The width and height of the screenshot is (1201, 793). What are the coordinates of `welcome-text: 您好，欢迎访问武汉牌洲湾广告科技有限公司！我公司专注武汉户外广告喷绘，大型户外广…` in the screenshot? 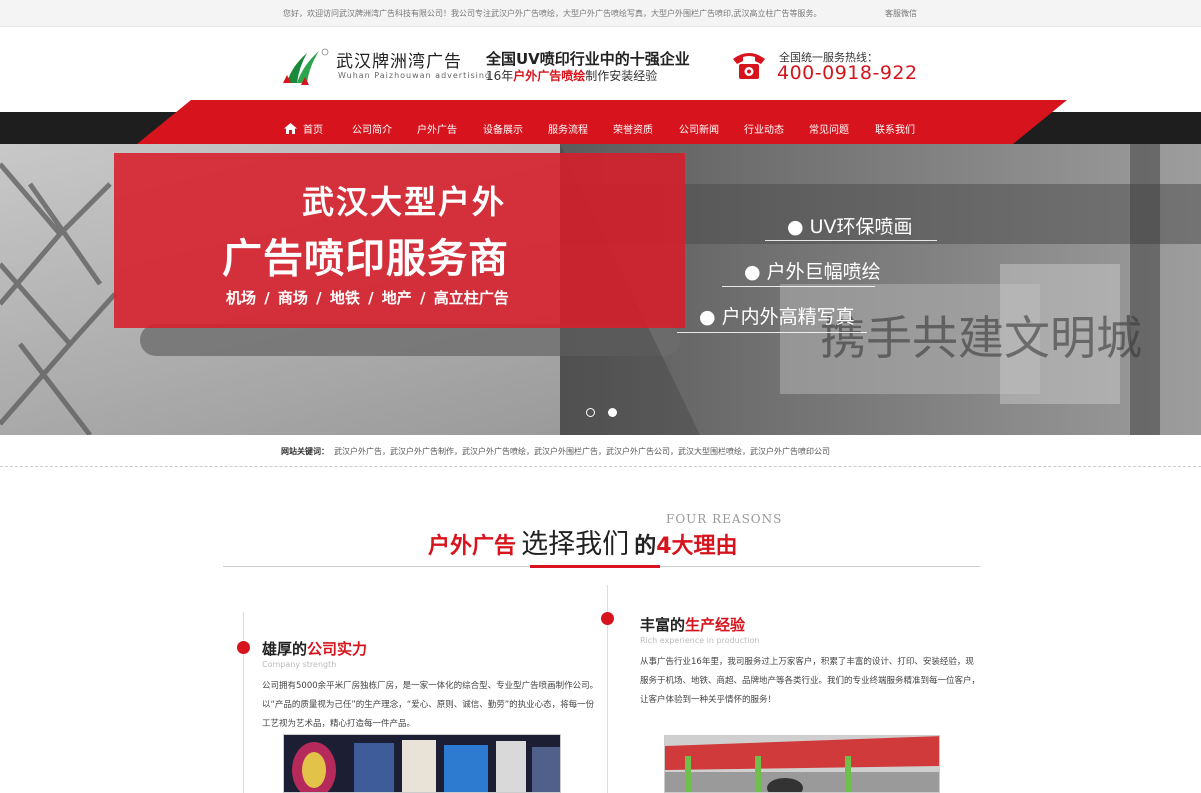 It's located at (552, 13).